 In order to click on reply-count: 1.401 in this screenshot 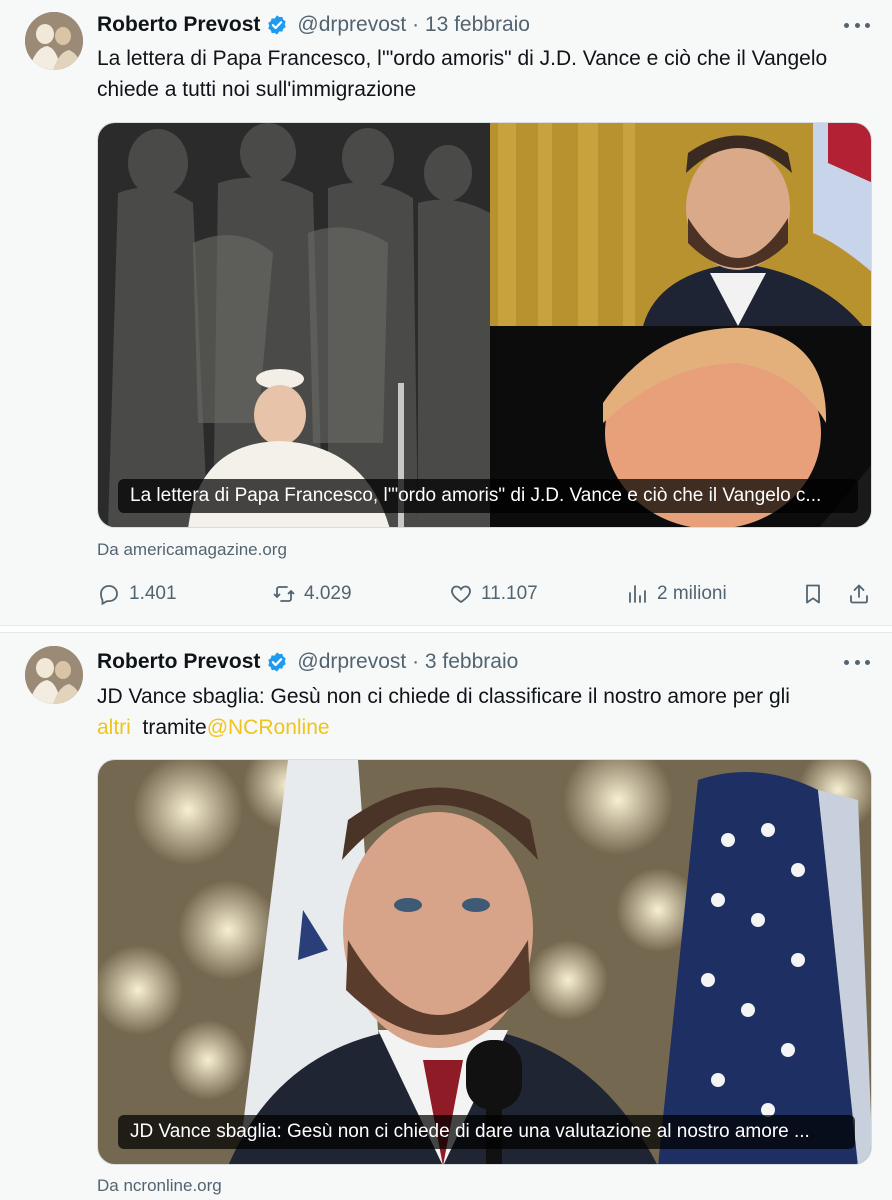, I will do `click(153, 593)`.